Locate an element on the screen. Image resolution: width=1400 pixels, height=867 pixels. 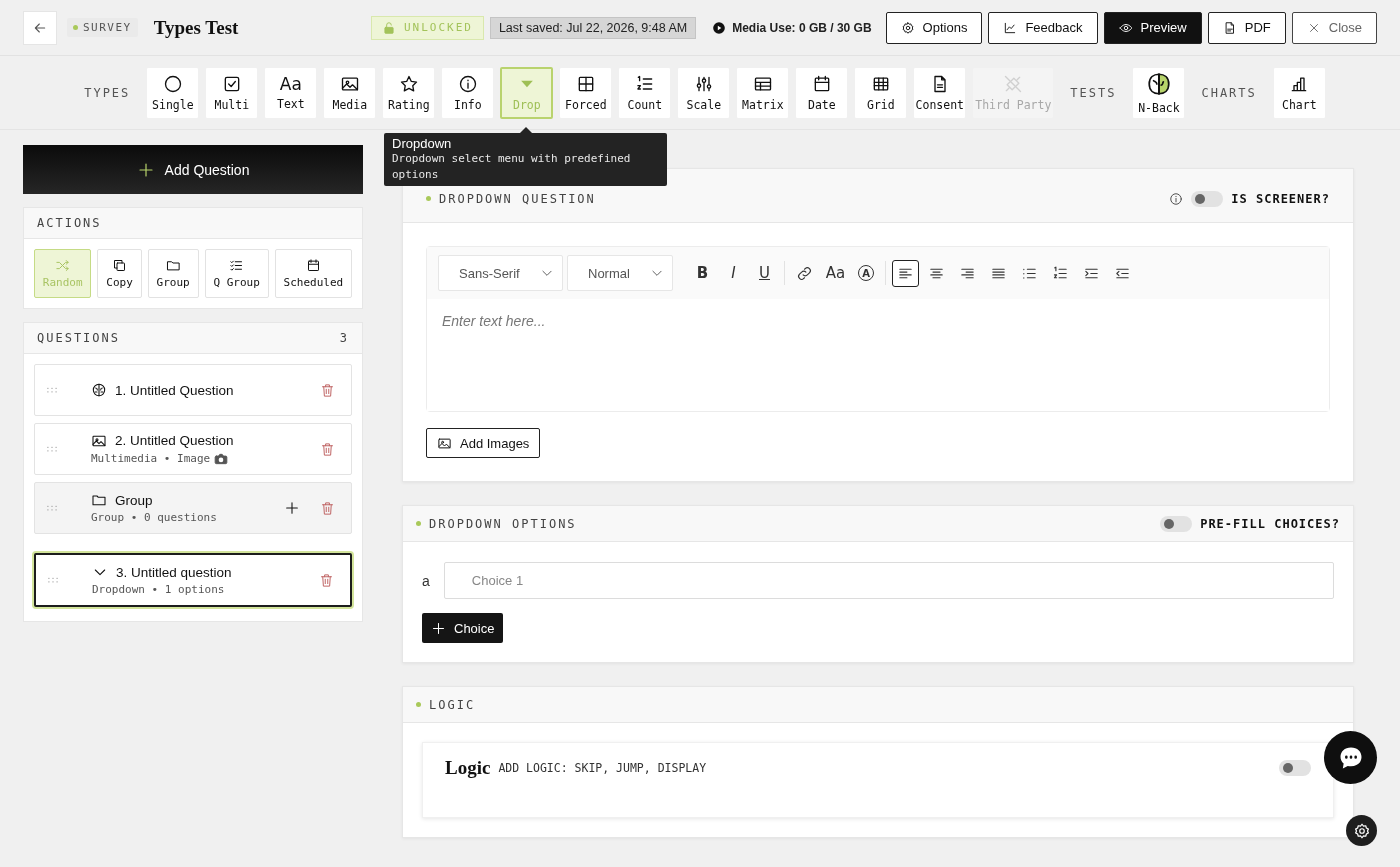
type-button: Single is located at coordinates (173, 92).